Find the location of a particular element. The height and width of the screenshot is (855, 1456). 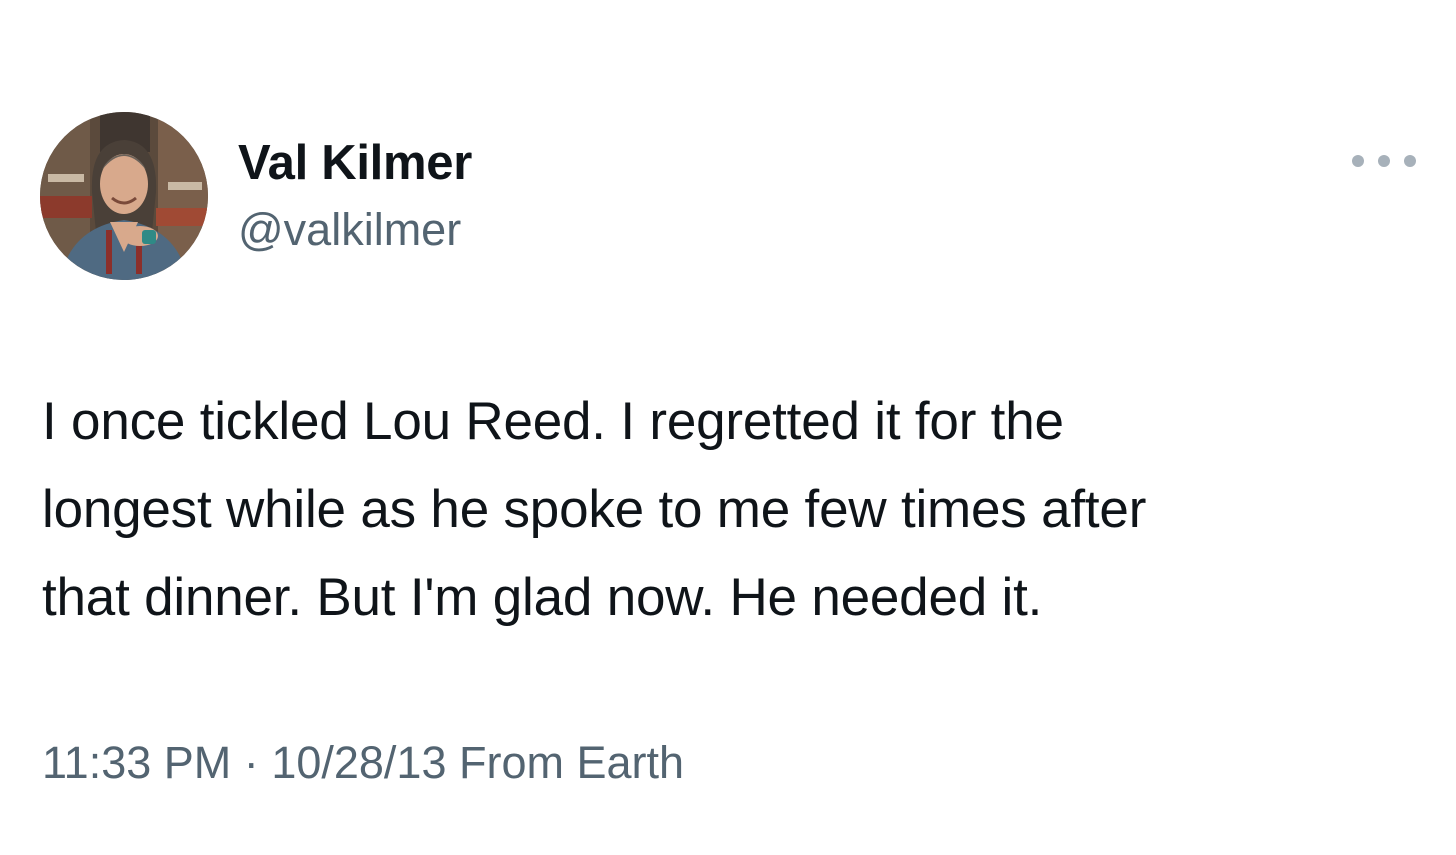

tweet-meta: 11:33 PM · 10/28/13 From Earth is located at coordinates (363, 763).